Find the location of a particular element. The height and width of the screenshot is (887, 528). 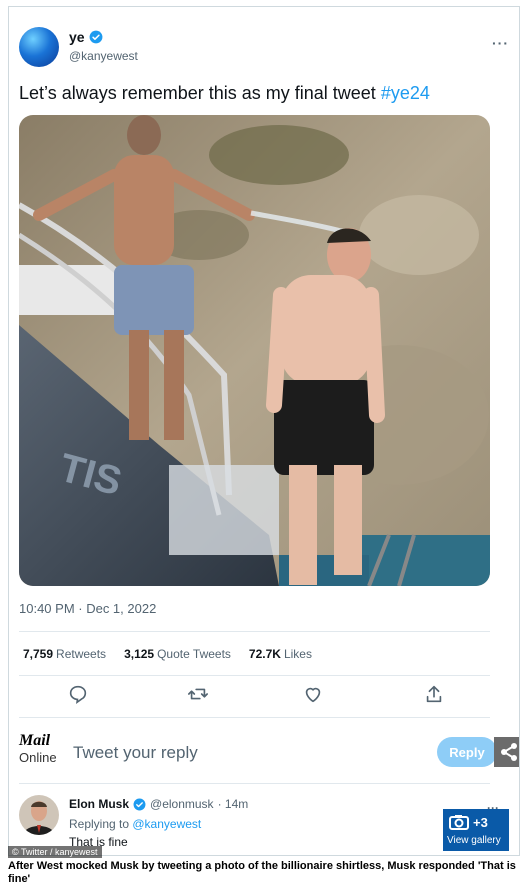

reply-author-name: Elon Musk is located at coordinates (99, 804).